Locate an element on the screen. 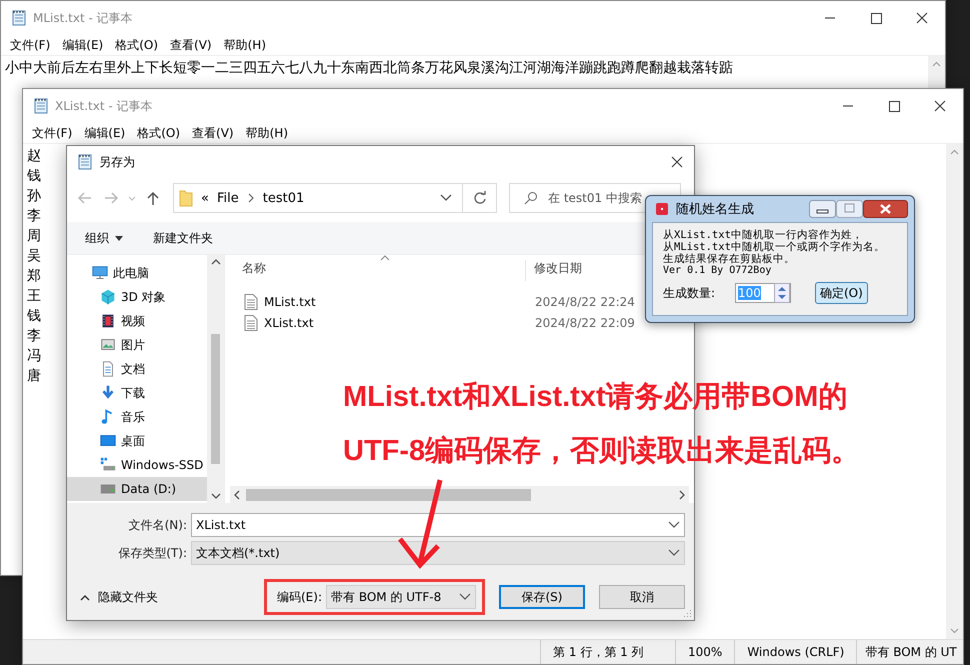  dialog-title: 另存为 is located at coordinates (117, 162).